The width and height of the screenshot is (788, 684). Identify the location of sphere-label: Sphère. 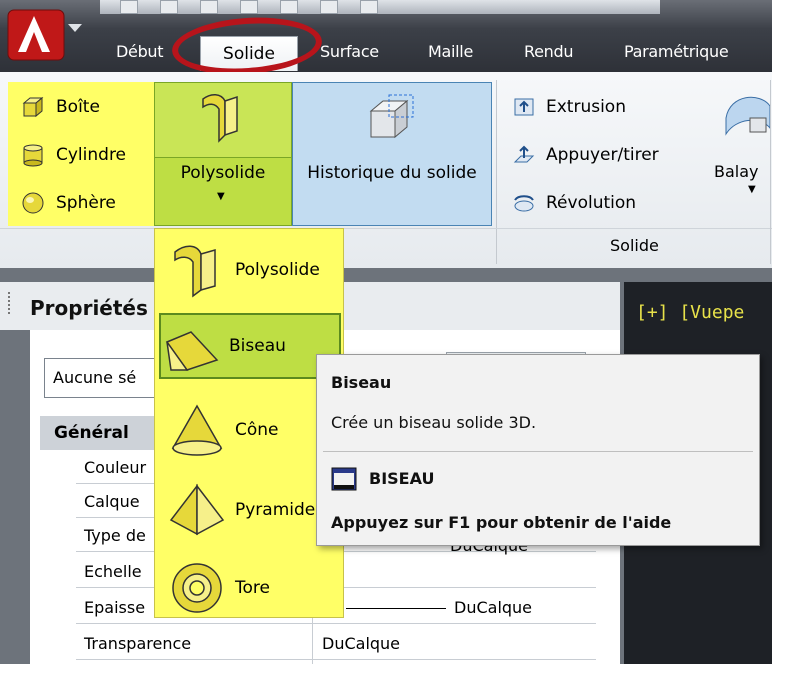
(86, 203).